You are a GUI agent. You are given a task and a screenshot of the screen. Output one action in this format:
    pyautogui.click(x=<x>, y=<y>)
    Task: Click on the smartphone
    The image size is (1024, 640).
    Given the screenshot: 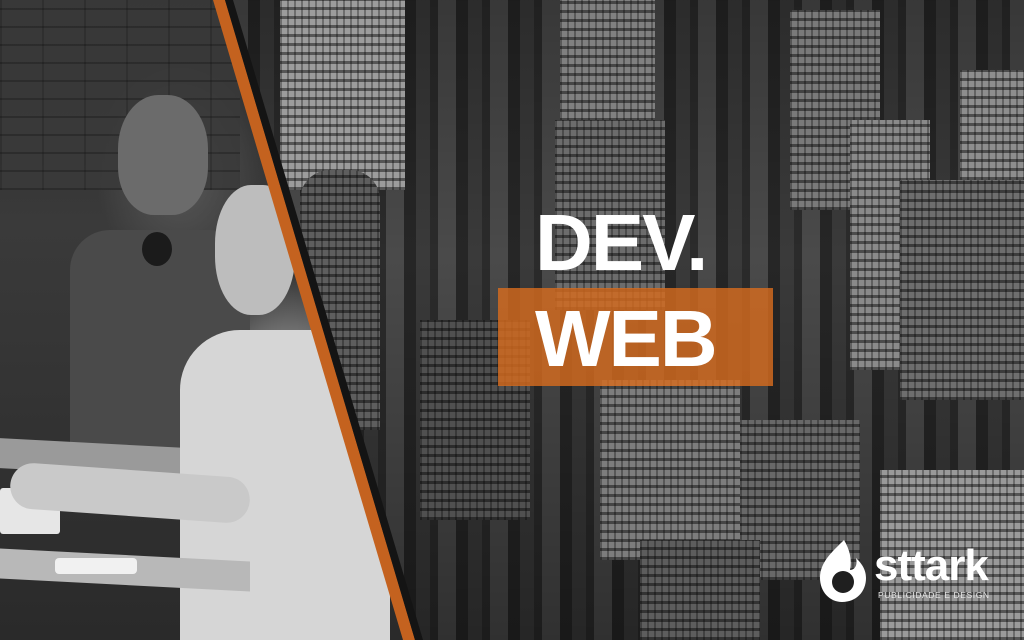 What is the action you would take?
    pyautogui.click(x=96, y=566)
    